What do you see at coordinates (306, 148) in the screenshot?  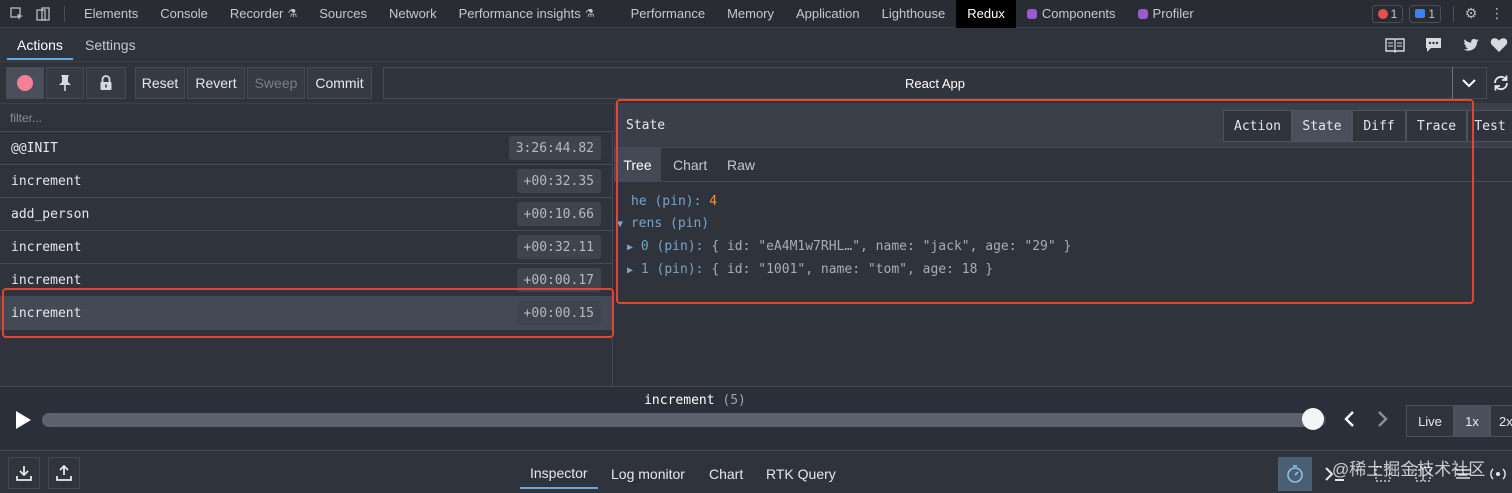 I see `action-item: @@INIT 3:26:44.82` at bounding box center [306, 148].